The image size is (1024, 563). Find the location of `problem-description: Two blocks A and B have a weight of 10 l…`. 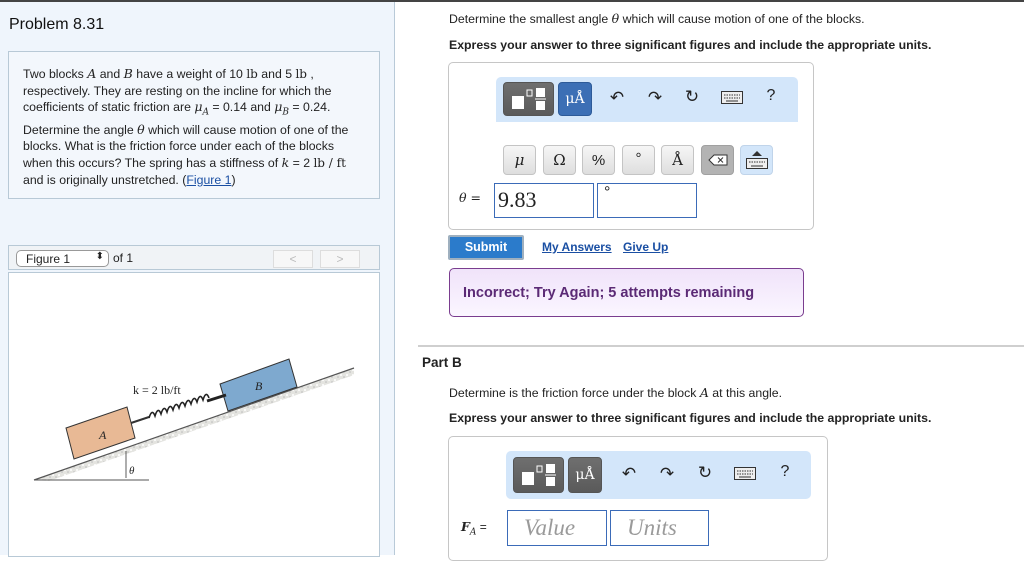

problem-description: Two blocks A and B have a weight of 10 l… is located at coordinates (194, 125).